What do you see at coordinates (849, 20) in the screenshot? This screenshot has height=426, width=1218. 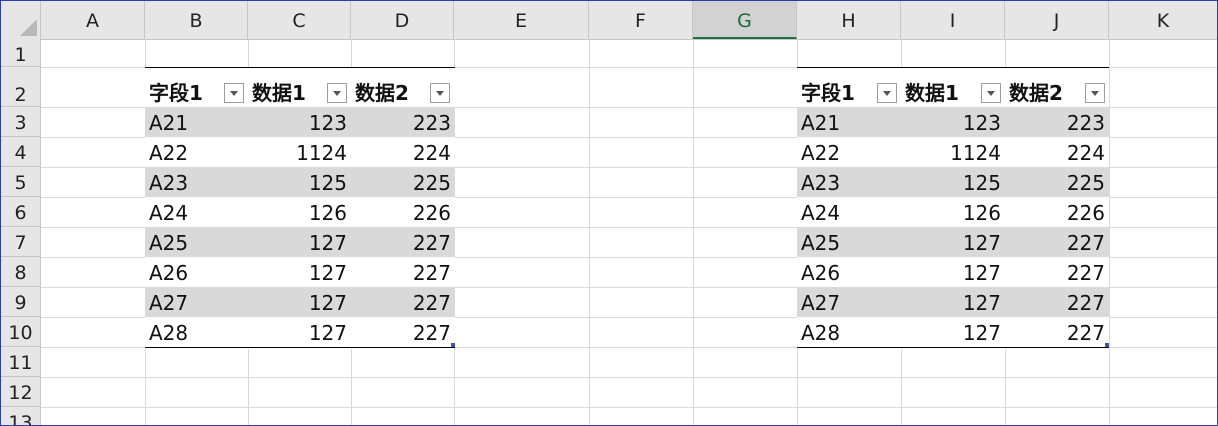 I see `column-header-h: H` at bounding box center [849, 20].